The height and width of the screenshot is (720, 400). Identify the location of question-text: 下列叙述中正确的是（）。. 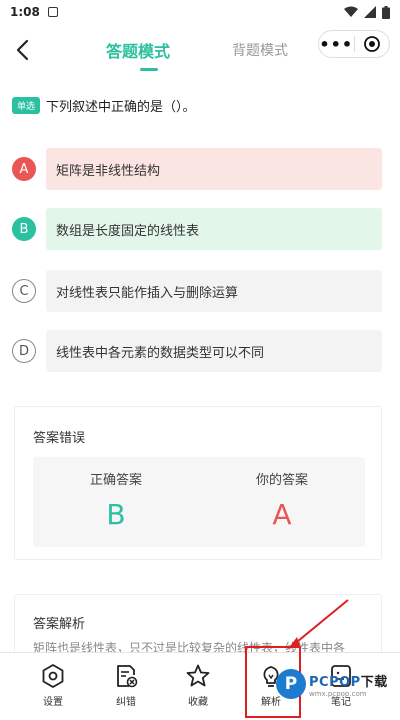
(121, 107).